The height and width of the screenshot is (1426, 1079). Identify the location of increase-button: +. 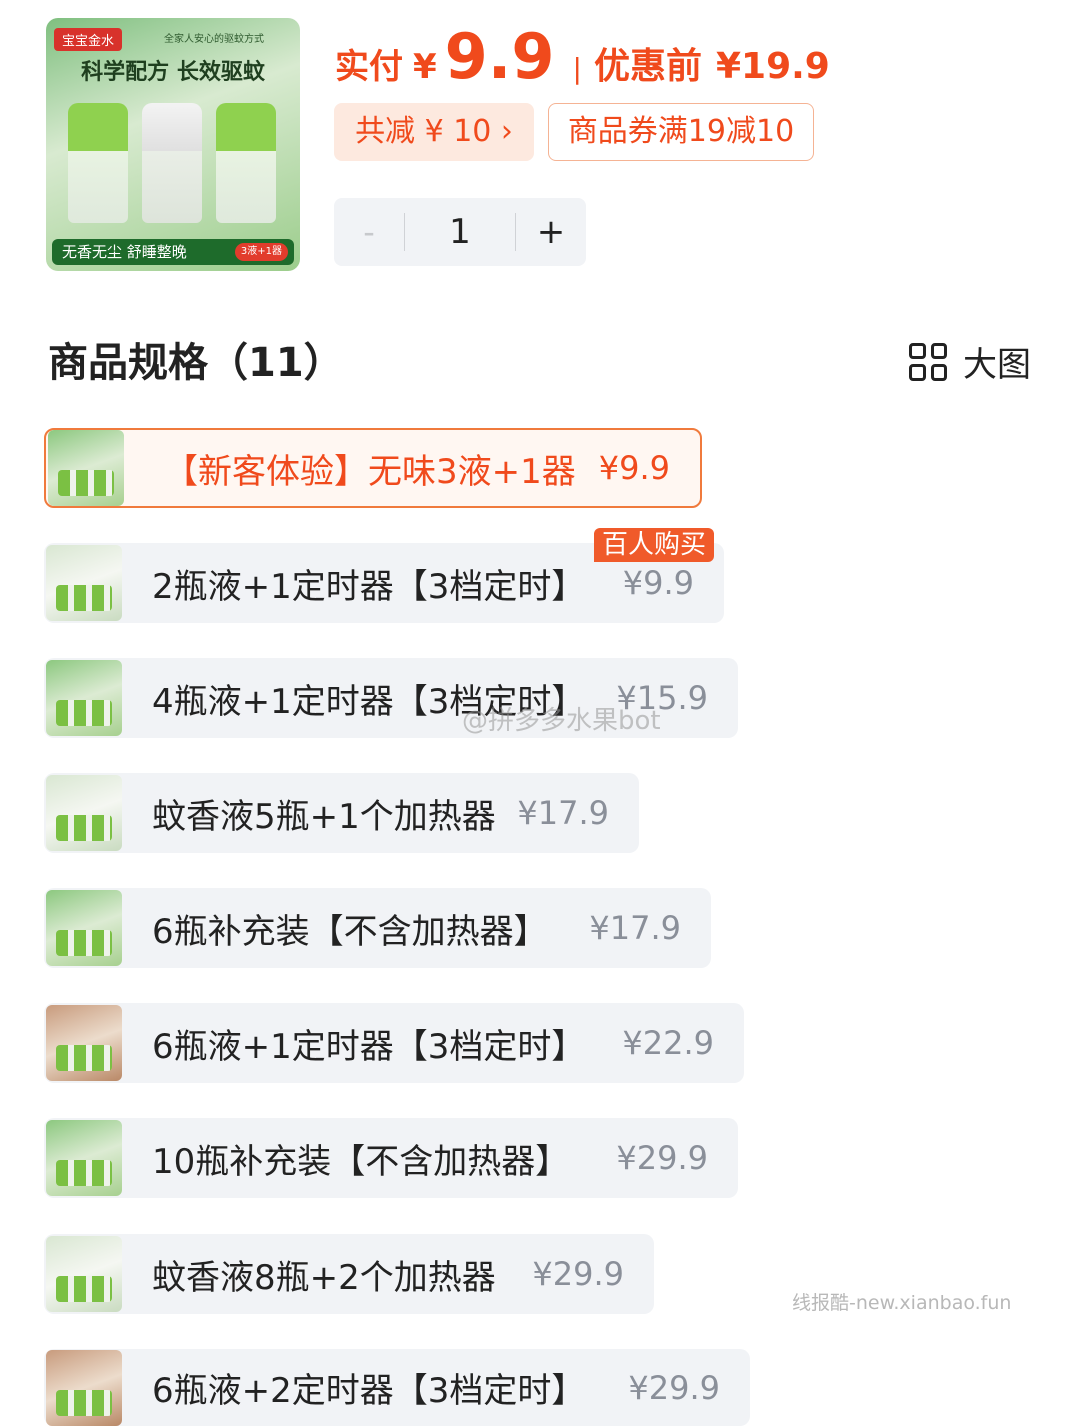
(551, 232).